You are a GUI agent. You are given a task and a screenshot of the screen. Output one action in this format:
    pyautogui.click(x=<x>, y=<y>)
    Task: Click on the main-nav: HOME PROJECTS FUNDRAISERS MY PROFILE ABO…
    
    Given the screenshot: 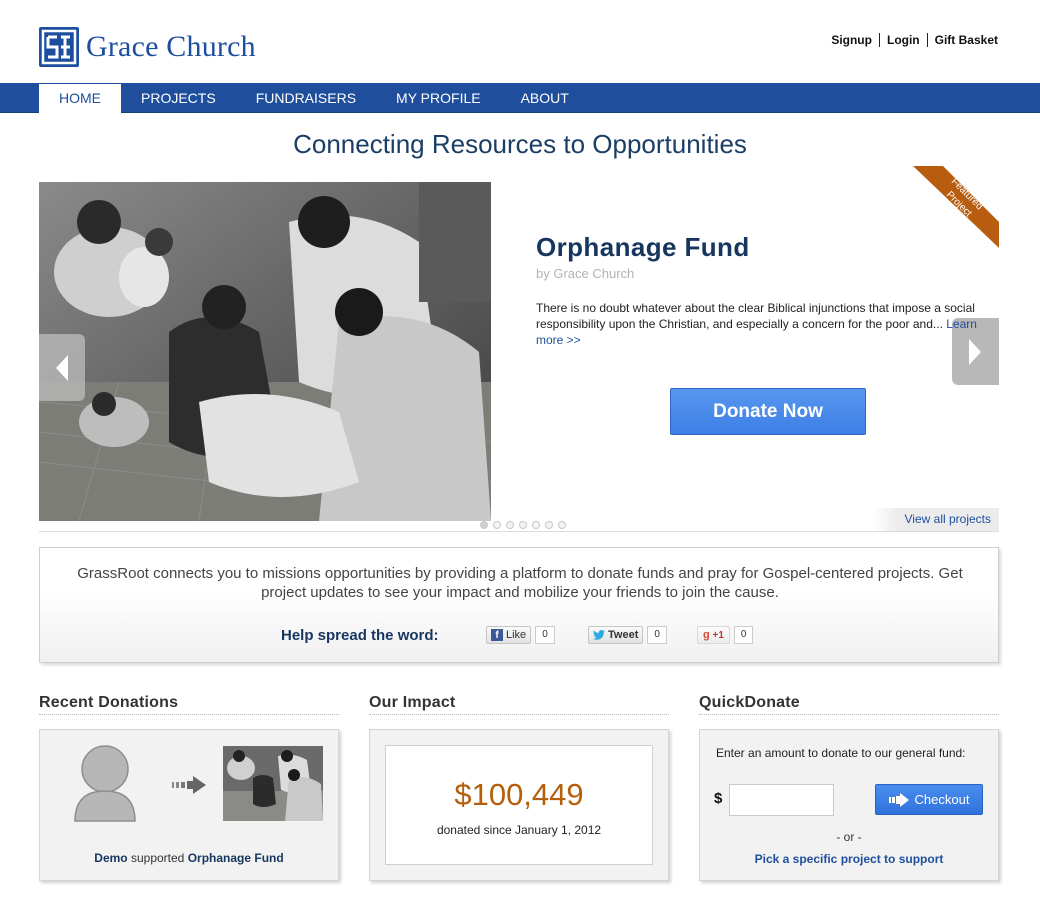 What is the action you would take?
    pyautogui.click(x=520, y=98)
    